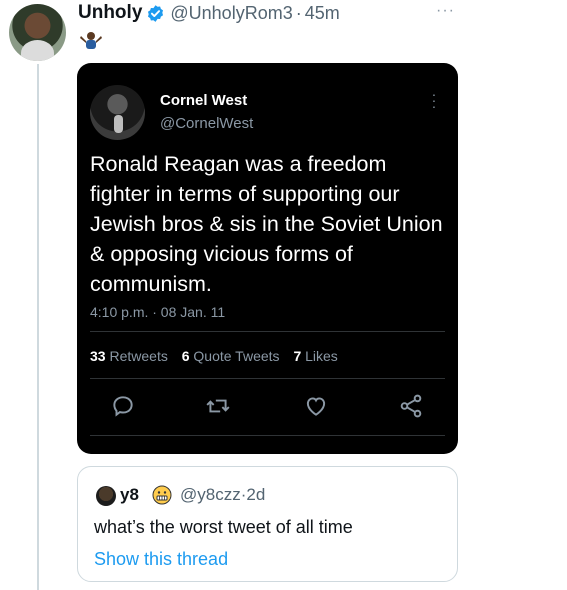 Image resolution: width=567 pixels, height=590 pixels. I want to click on quoted-author-handle: @y8czz, so click(210, 494).